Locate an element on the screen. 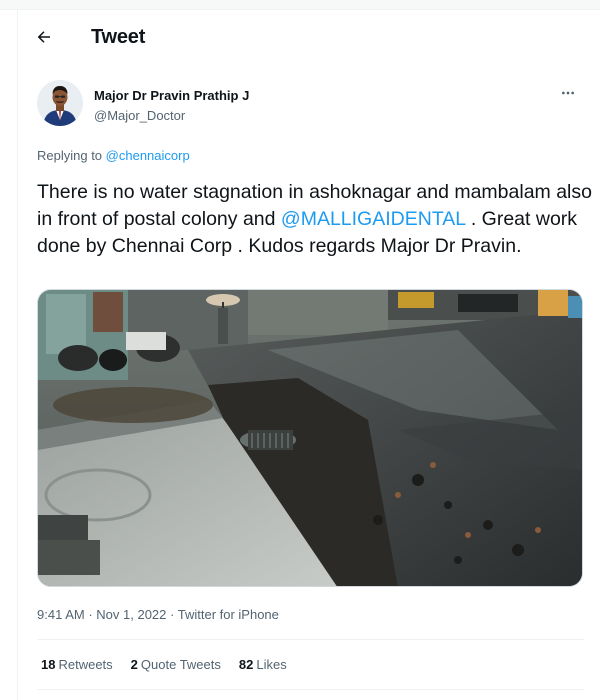 Image resolution: width=600 pixels, height=700 pixels. more-horizontal-icon is located at coordinates (568, 93).